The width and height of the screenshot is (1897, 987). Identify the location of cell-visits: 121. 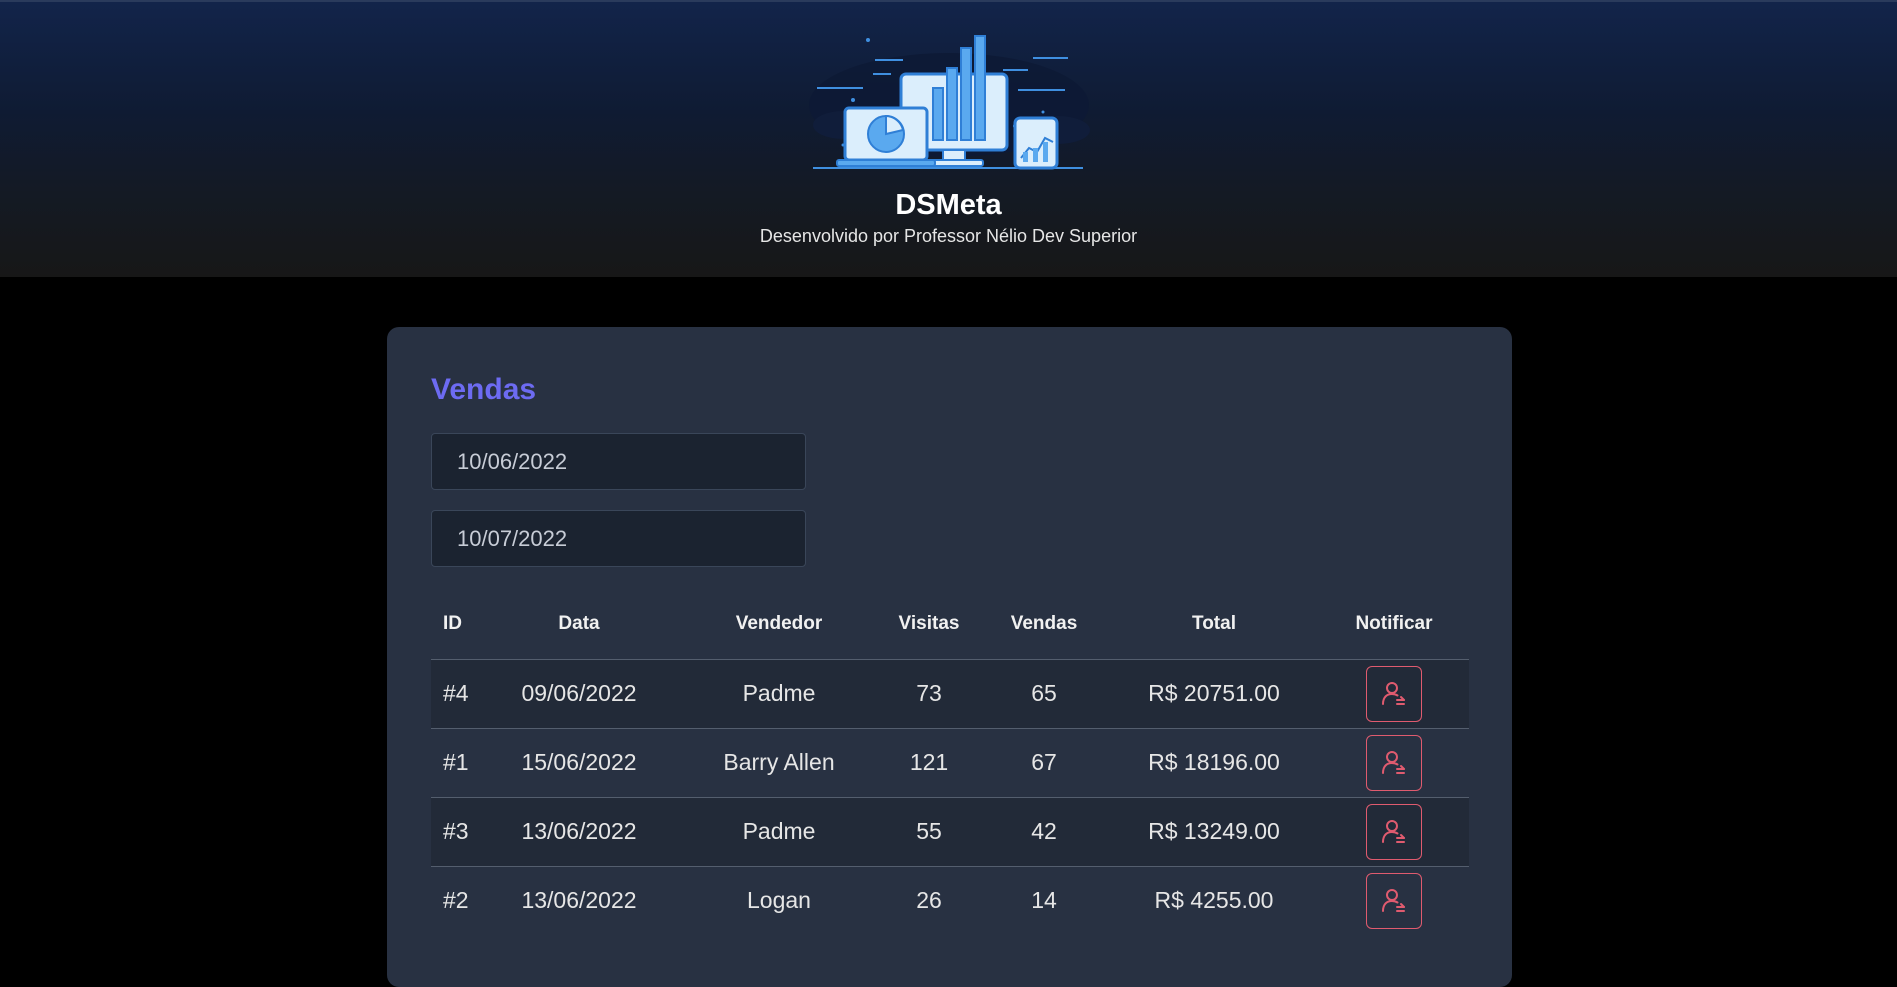
(929, 763).